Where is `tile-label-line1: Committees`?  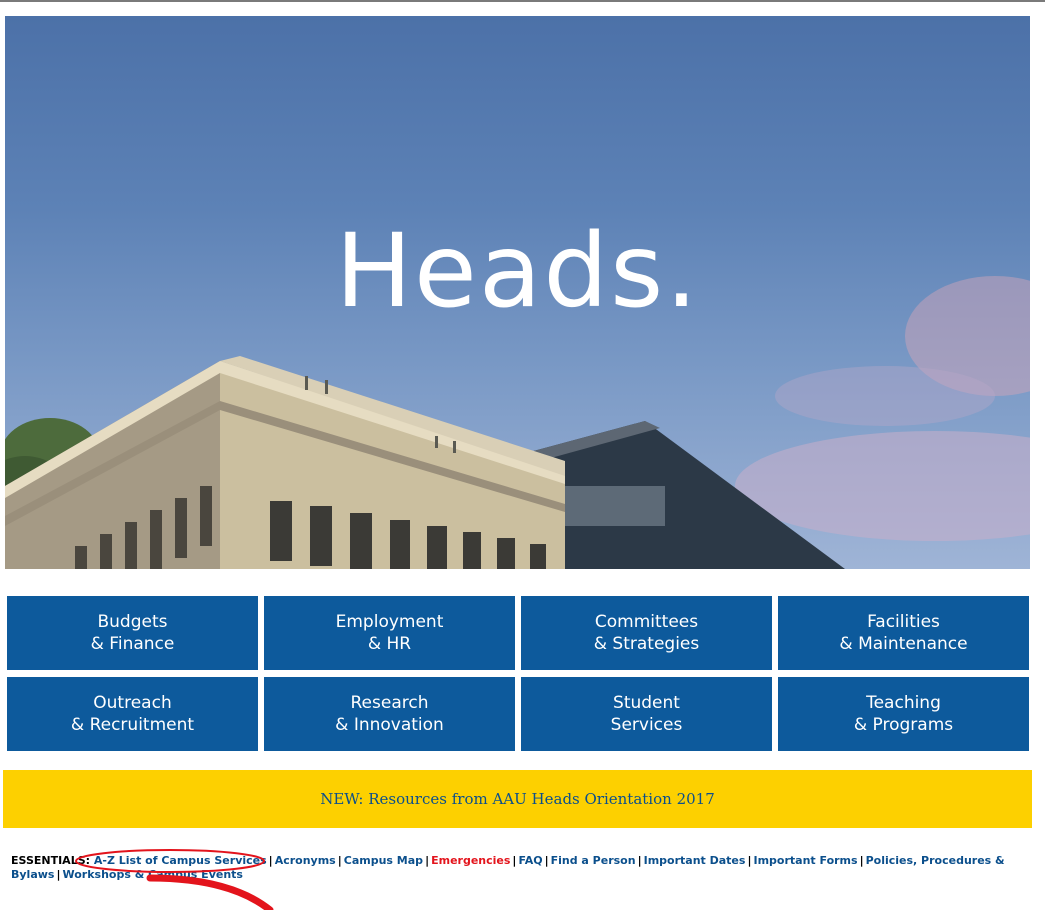
tile-label-line1: Committees is located at coordinates (646, 622).